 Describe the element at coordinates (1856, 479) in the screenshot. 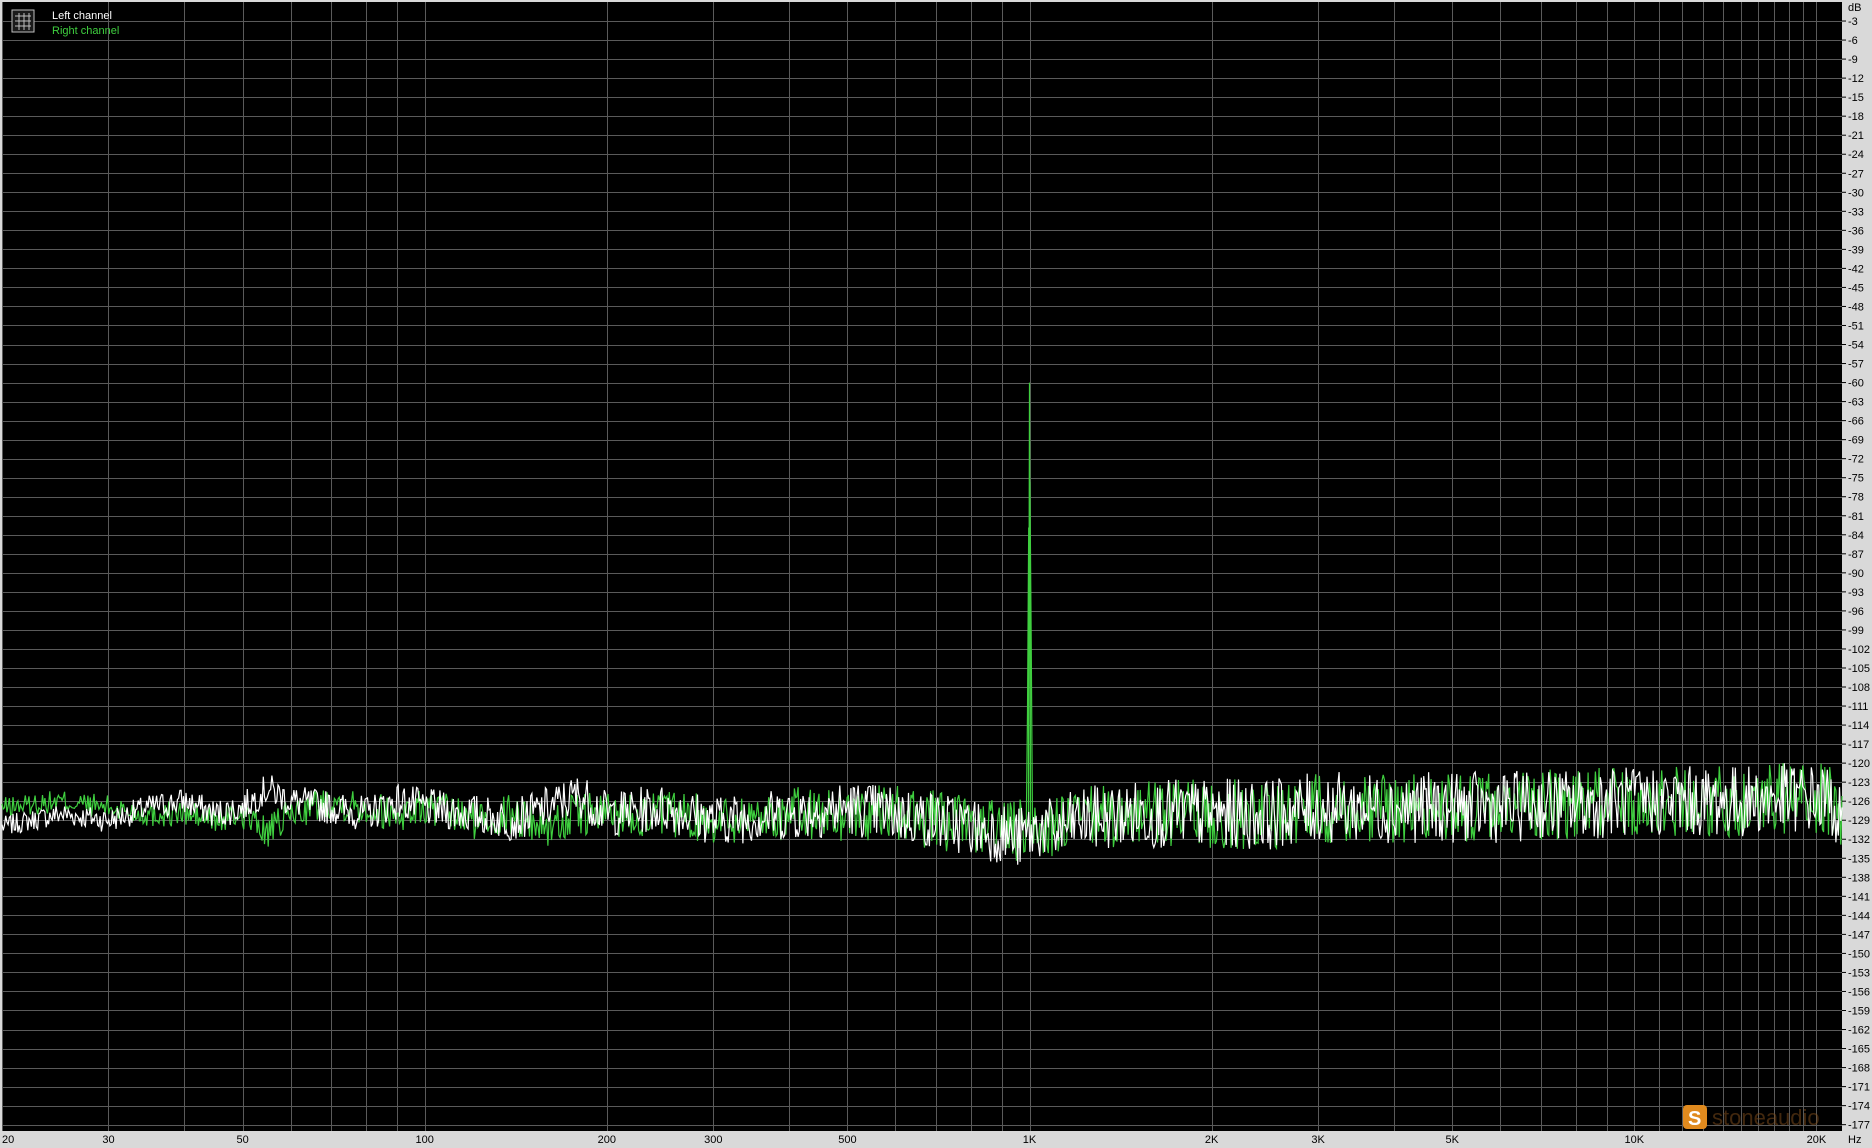

I see `y-tick-label: -75` at that location.